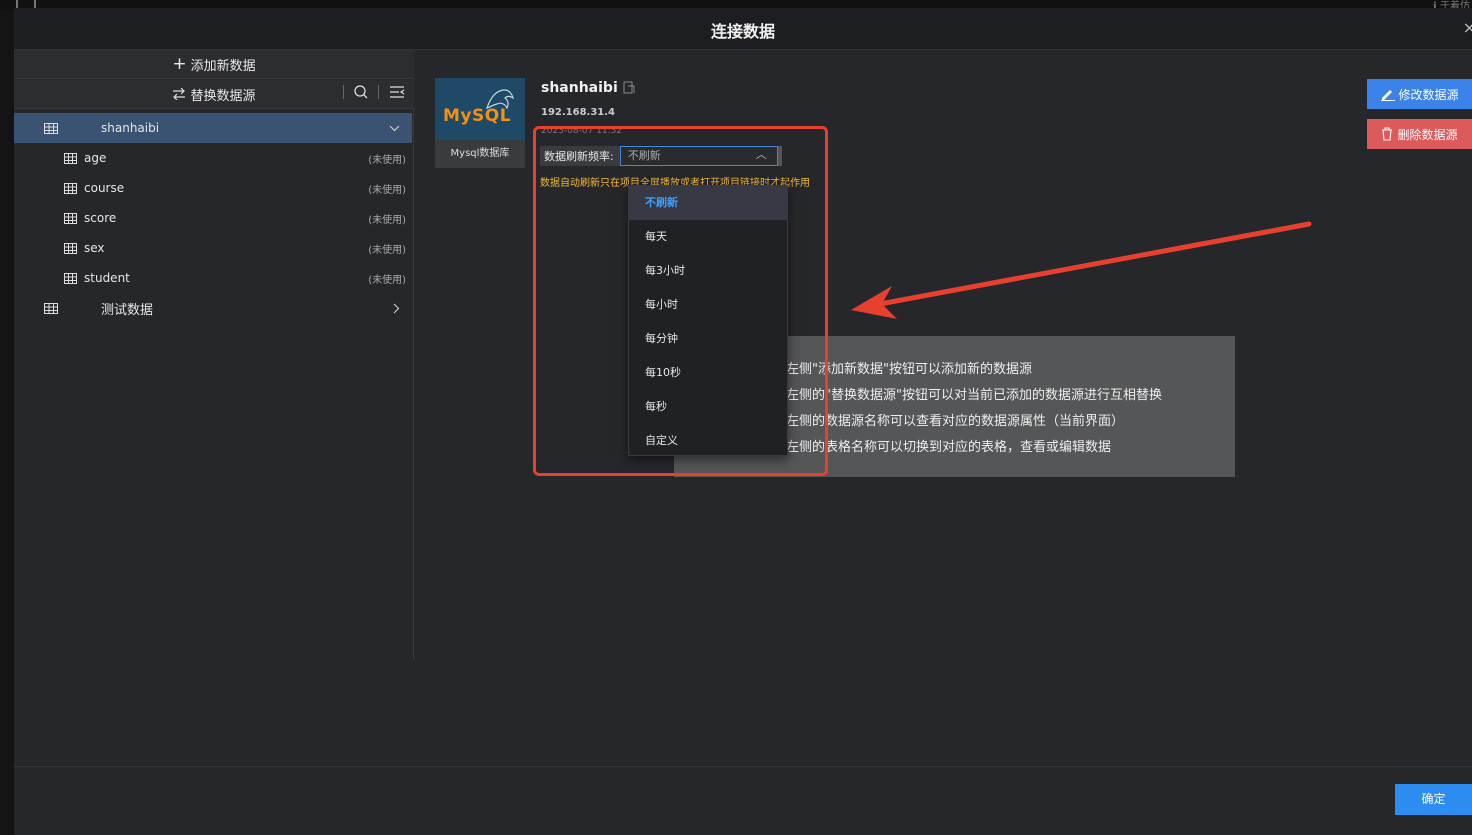  Describe the element at coordinates (127, 310) in the screenshot. I see `datasource-name: 测试数据` at that location.